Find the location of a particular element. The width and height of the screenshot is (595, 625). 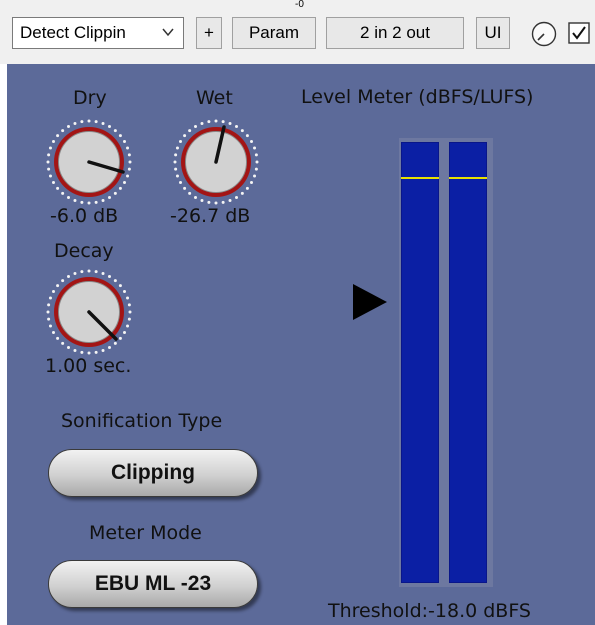

dry-knob is located at coordinates (89, 162).